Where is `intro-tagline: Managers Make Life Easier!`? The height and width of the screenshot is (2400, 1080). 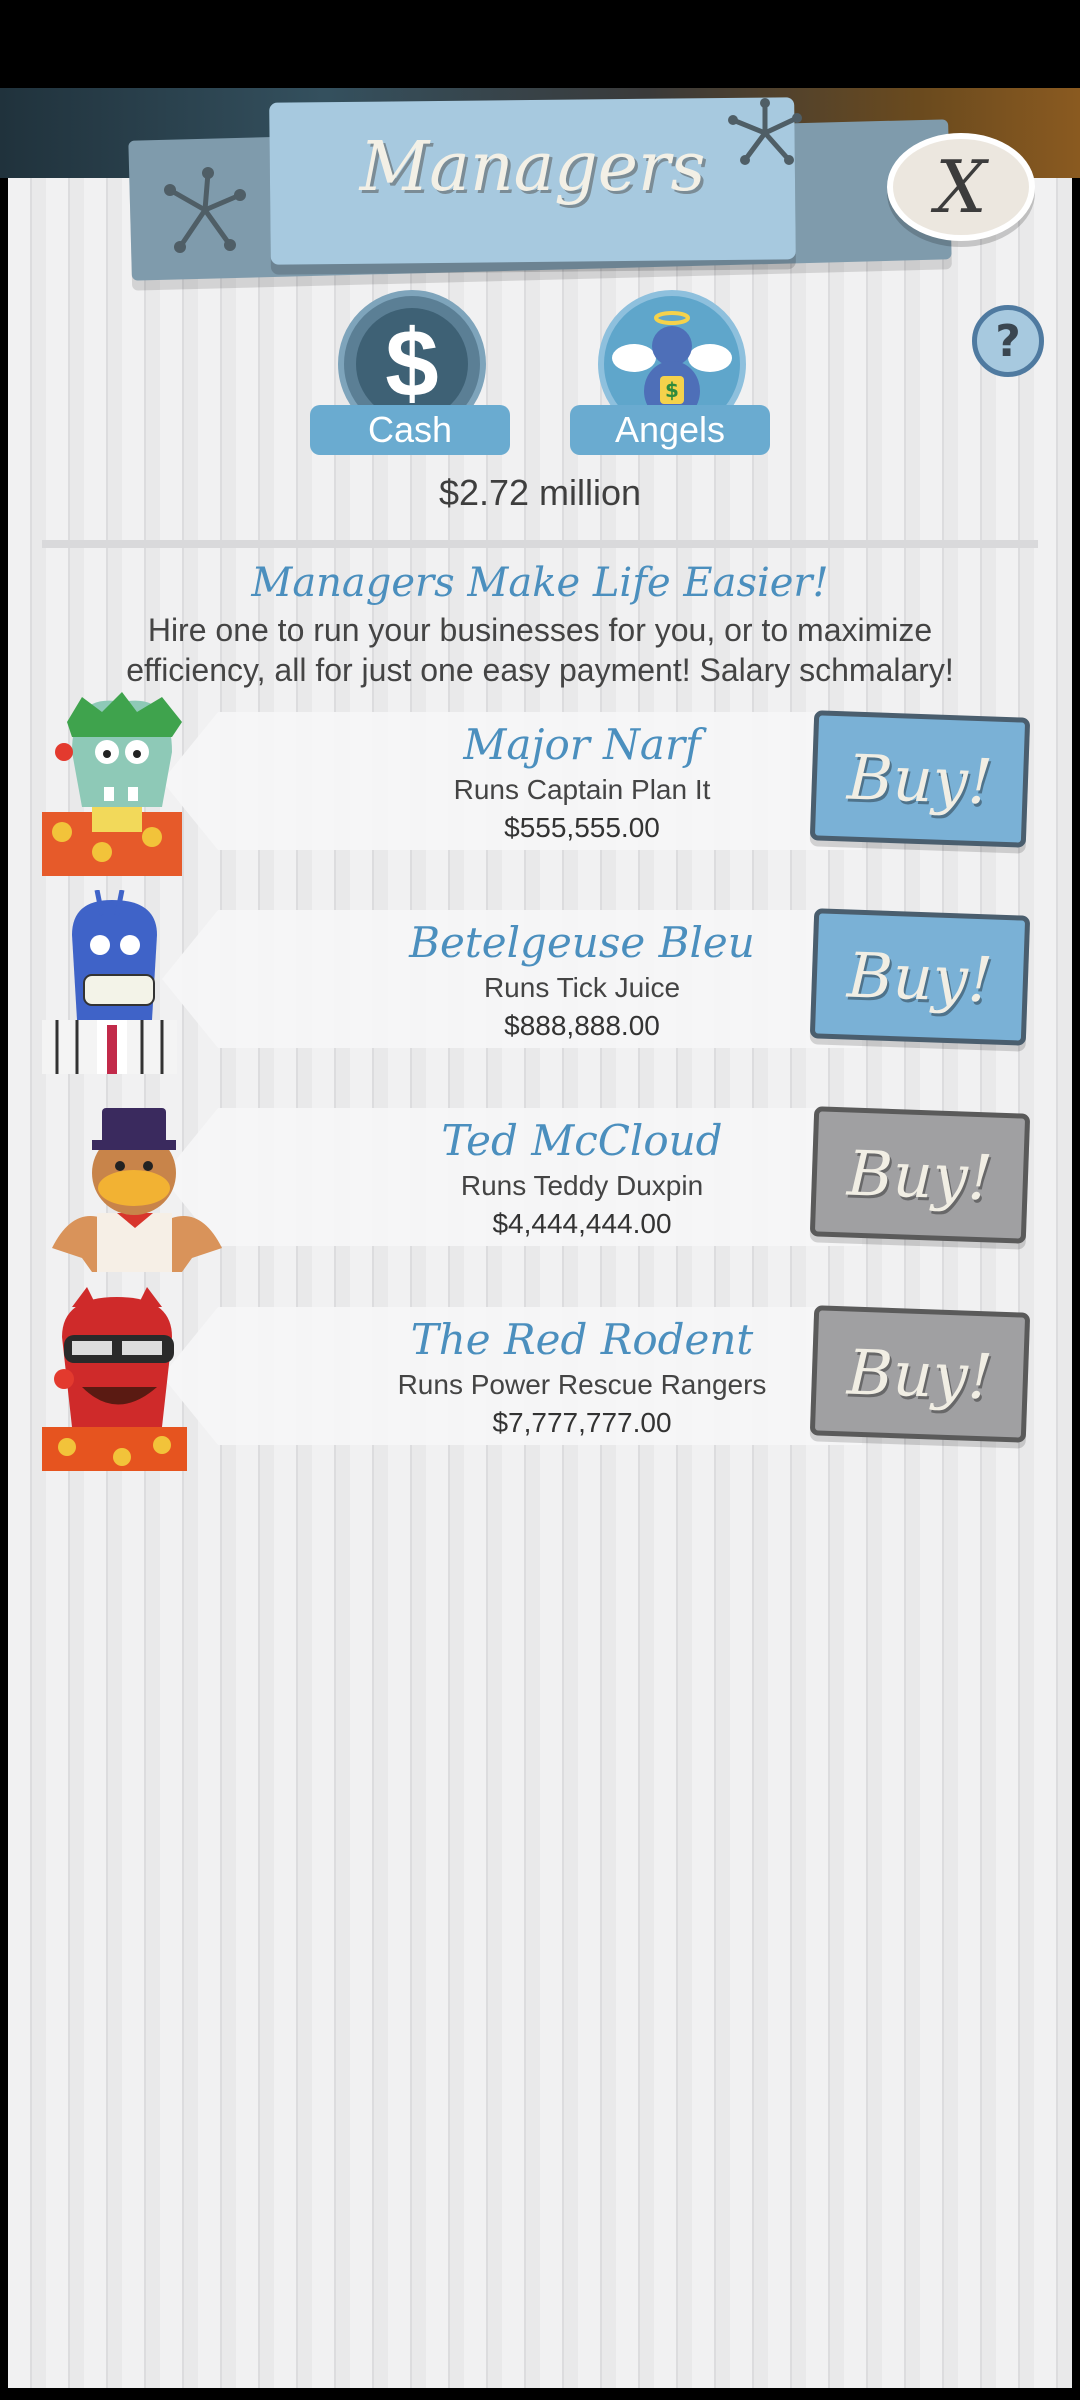 intro-tagline: Managers Make Life Easier! is located at coordinates (540, 583).